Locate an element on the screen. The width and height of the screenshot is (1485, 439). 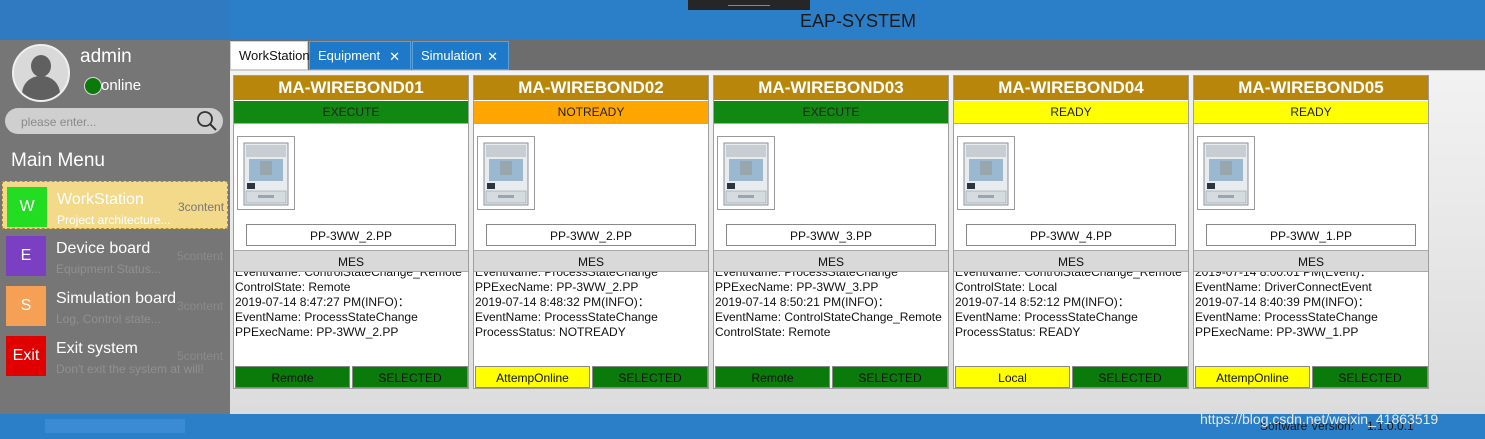
equipment-state-badge: READY is located at coordinates (1311, 112).